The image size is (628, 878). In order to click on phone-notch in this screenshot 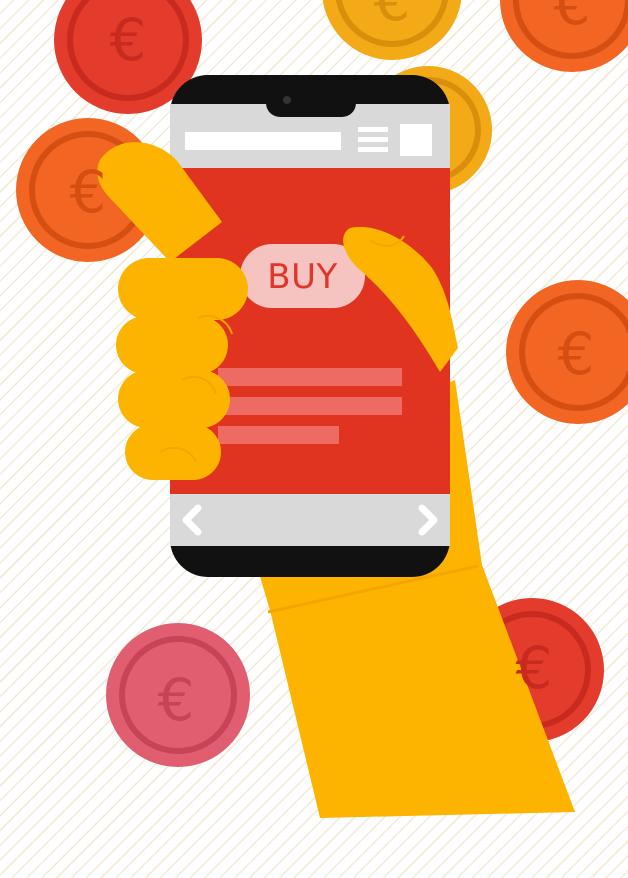, I will do `click(311, 96)`.